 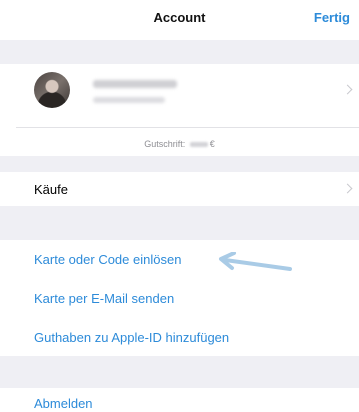 I want to click on add-funds-link: Guthaben zu Apple-ID hinzufügen, so click(x=131, y=337).